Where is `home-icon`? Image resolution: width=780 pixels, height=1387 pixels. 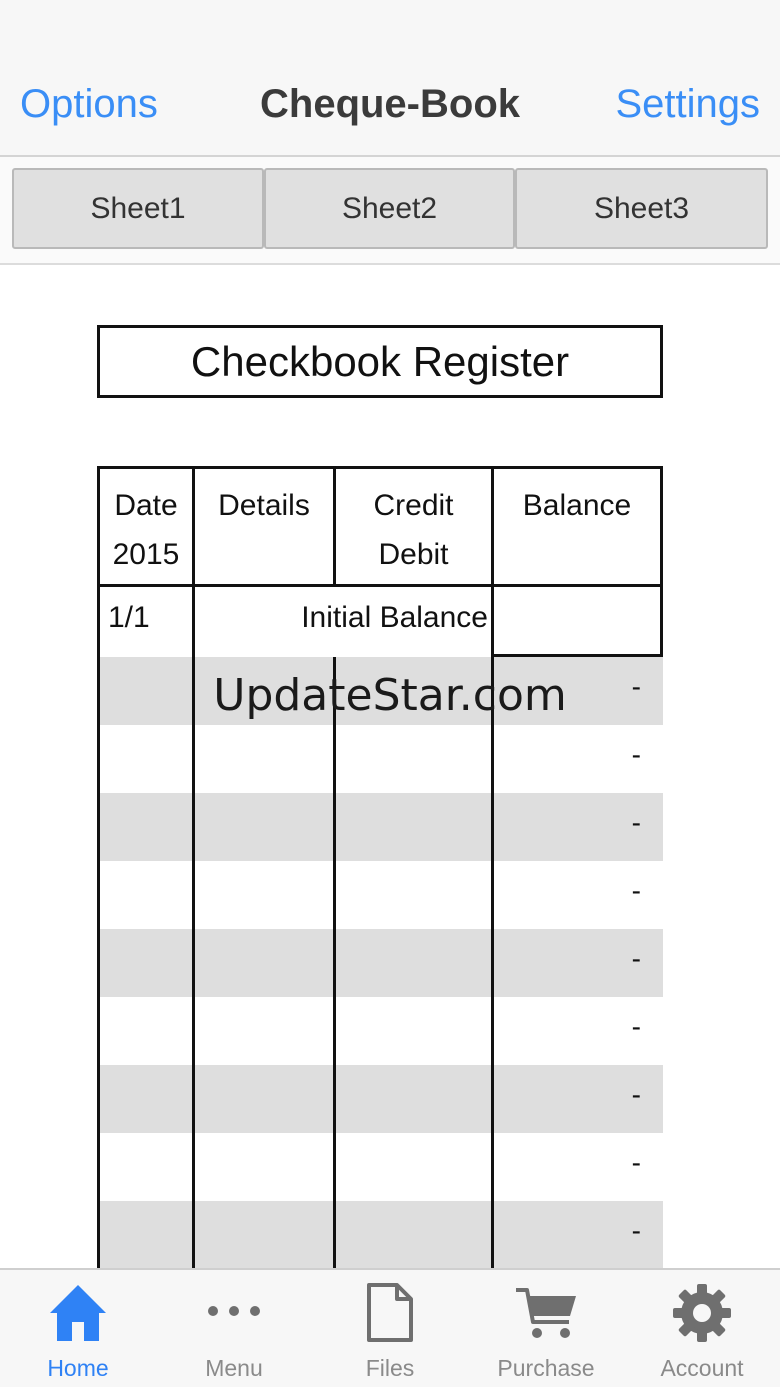 home-icon is located at coordinates (78, 1313).